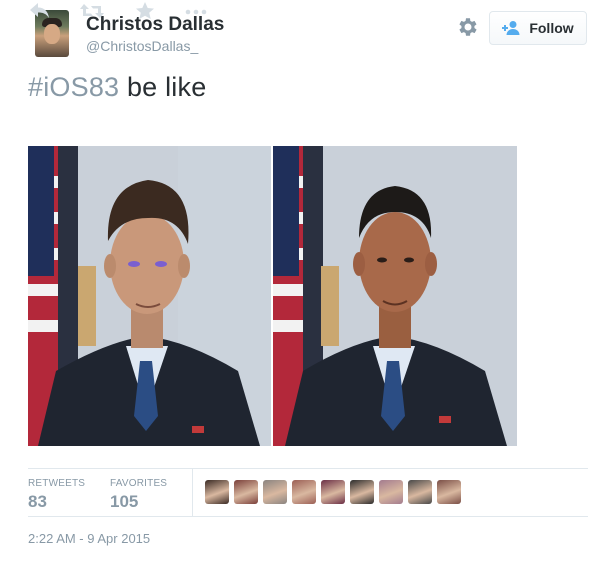 The width and height of the screenshot is (609, 564). Describe the element at coordinates (308, 468) in the screenshot. I see `divider-top` at that location.